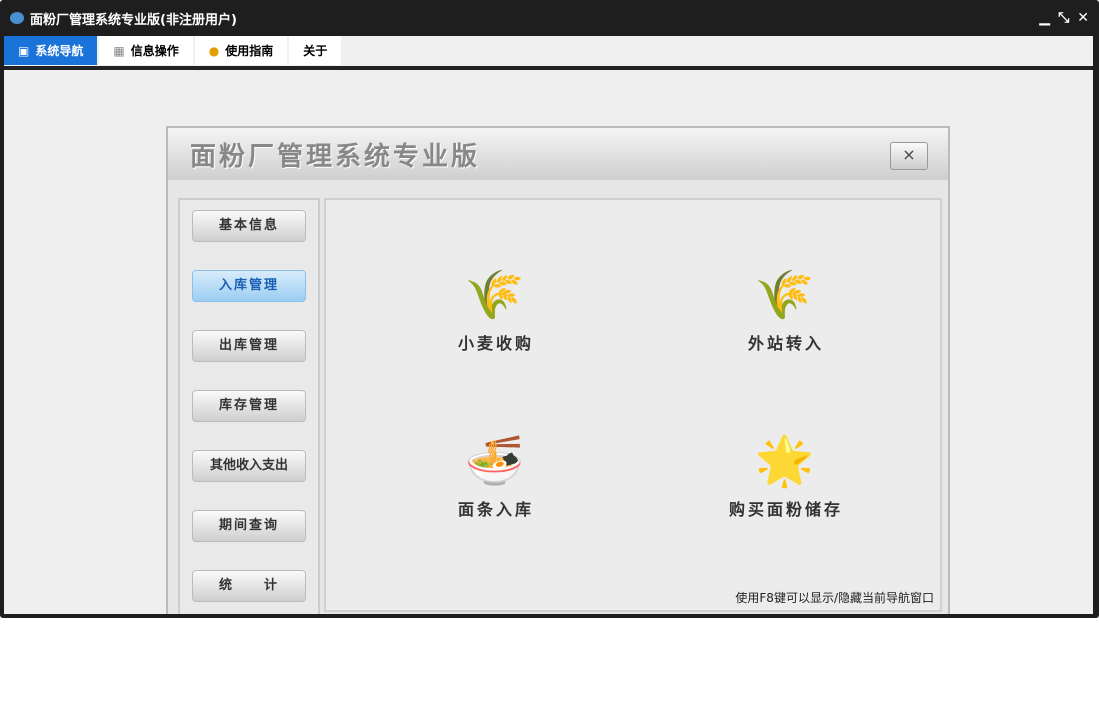 This screenshot has width=1099, height=723. What do you see at coordinates (17, 18) in the screenshot?
I see `app-logo-icon` at bounding box center [17, 18].